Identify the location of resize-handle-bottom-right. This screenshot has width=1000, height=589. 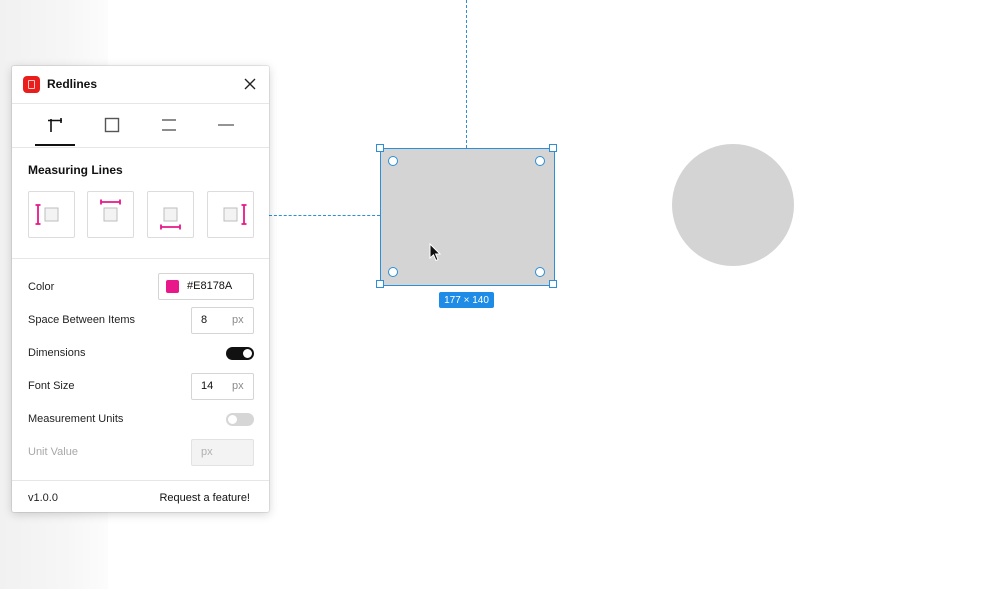
(553, 284).